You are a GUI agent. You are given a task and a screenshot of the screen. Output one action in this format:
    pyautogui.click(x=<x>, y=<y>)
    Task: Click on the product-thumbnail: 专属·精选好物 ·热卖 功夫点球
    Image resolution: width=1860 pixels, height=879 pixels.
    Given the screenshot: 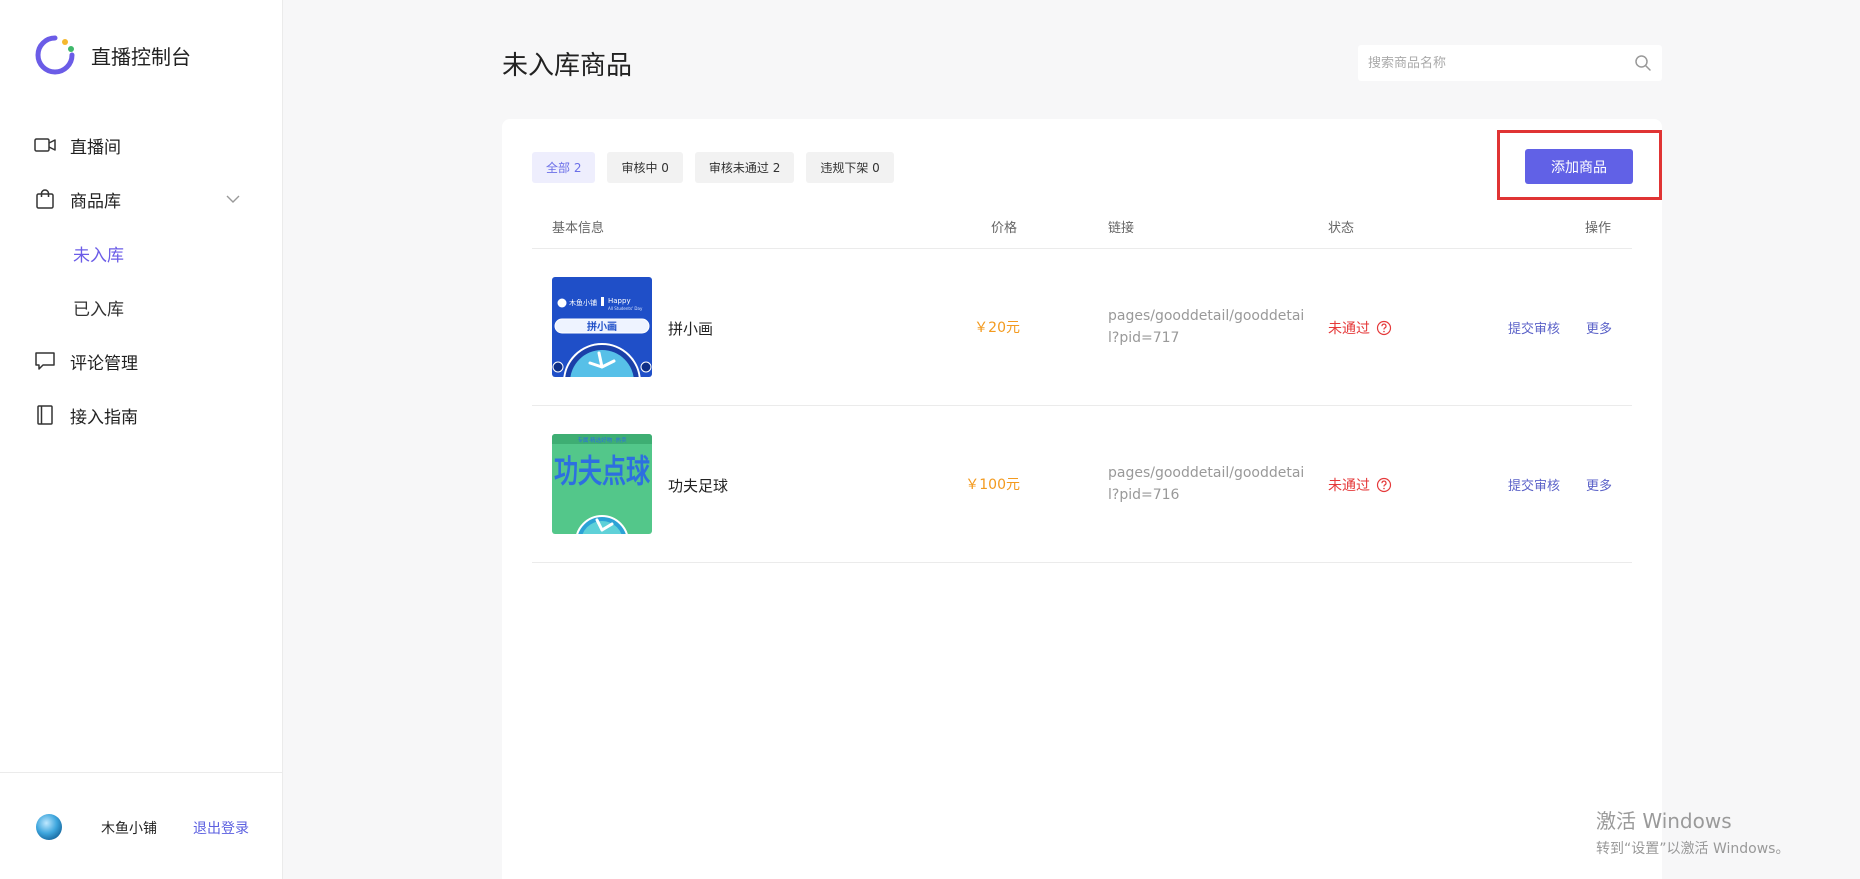 What is the action you would take?
    pyautogui.click(x=602, y=484)
    